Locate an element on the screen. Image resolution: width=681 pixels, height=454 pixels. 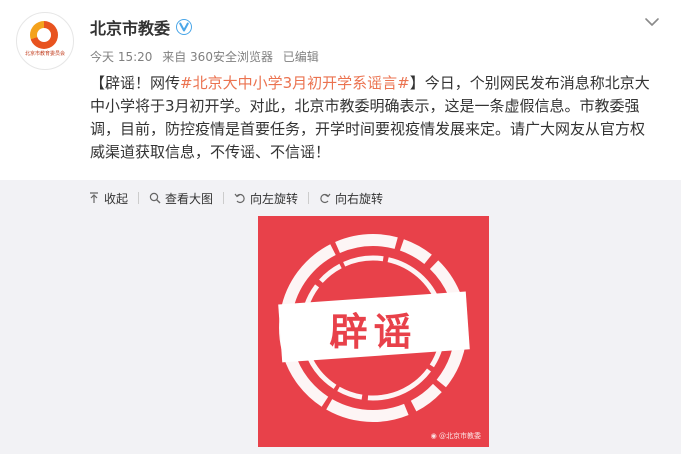
author-row: 北京市教委 is located at coordinates (141, 27).